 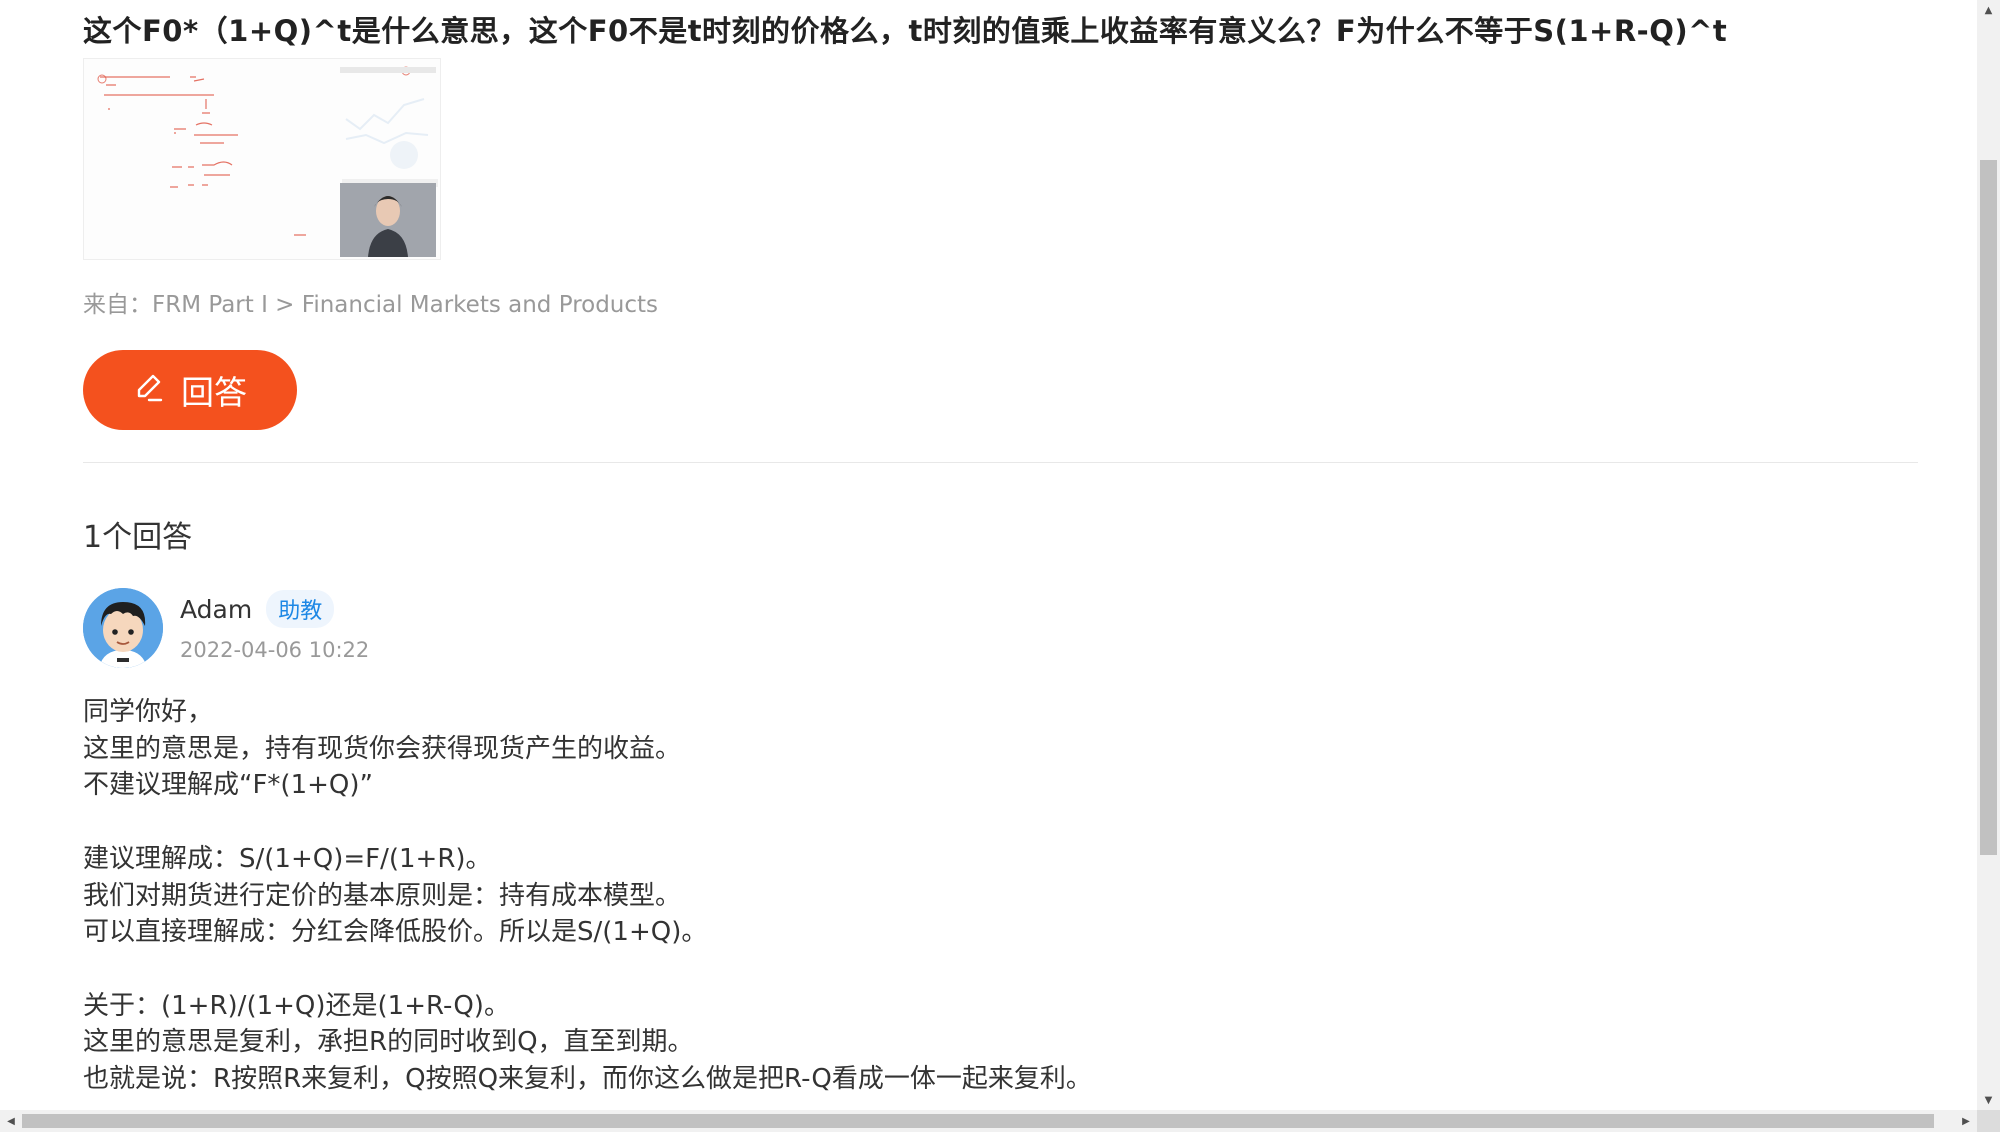 I want to click on scroll-right-arrow-icon: ▶, so click(x=1966, y=1121).